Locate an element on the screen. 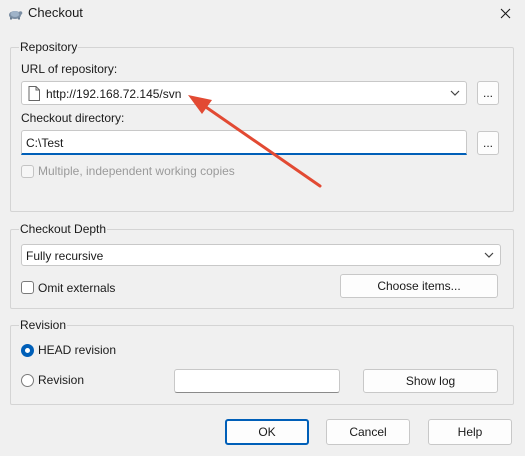 Image resolution: width=525 pixels, height=456 pixels. annotation-arrow-icon is located at coordinates (255, 141).